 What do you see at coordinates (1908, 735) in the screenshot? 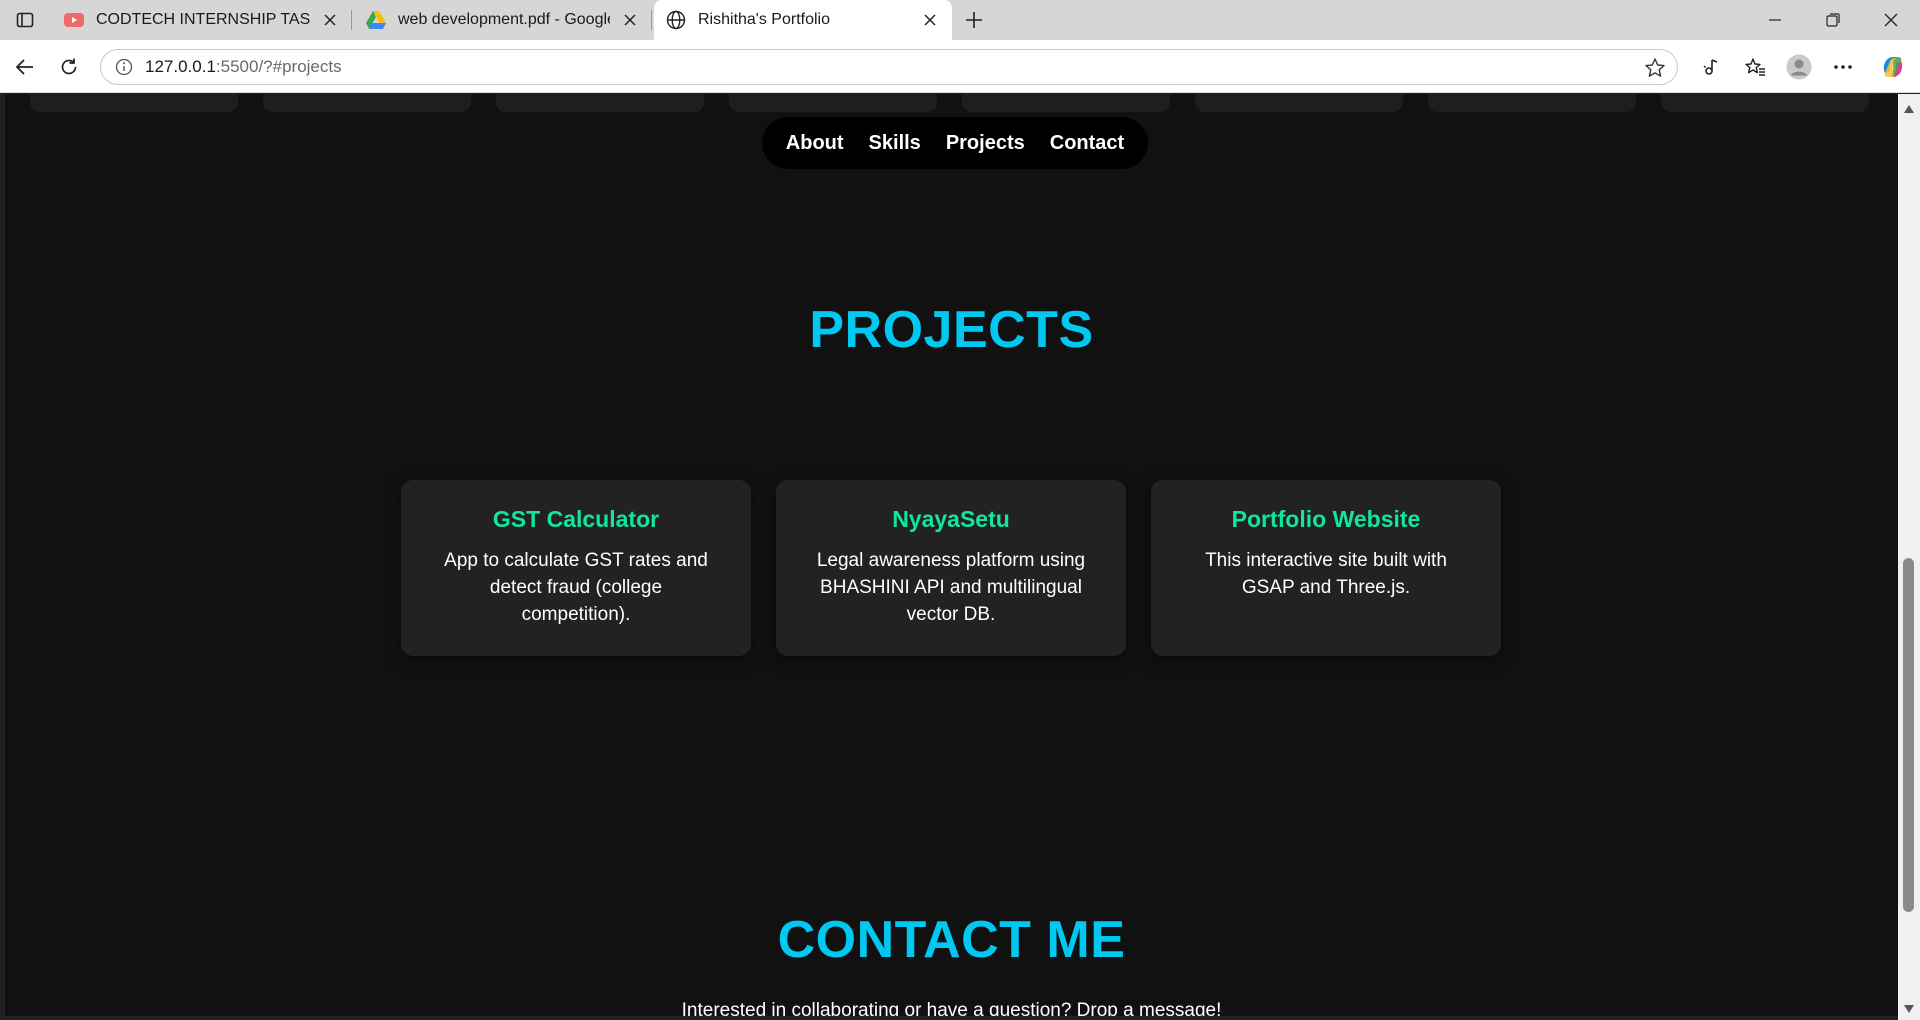
I see `scroll-thumb` at bounding box center [1908, 735].